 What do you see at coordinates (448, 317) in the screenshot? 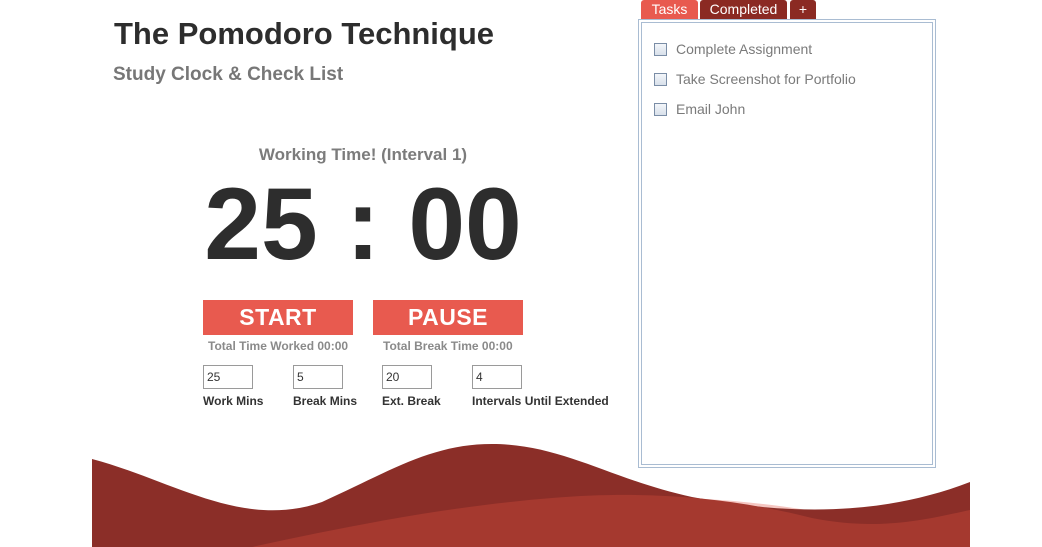
I see `pause-button: PAUSE` at bounding box center [448, 317].